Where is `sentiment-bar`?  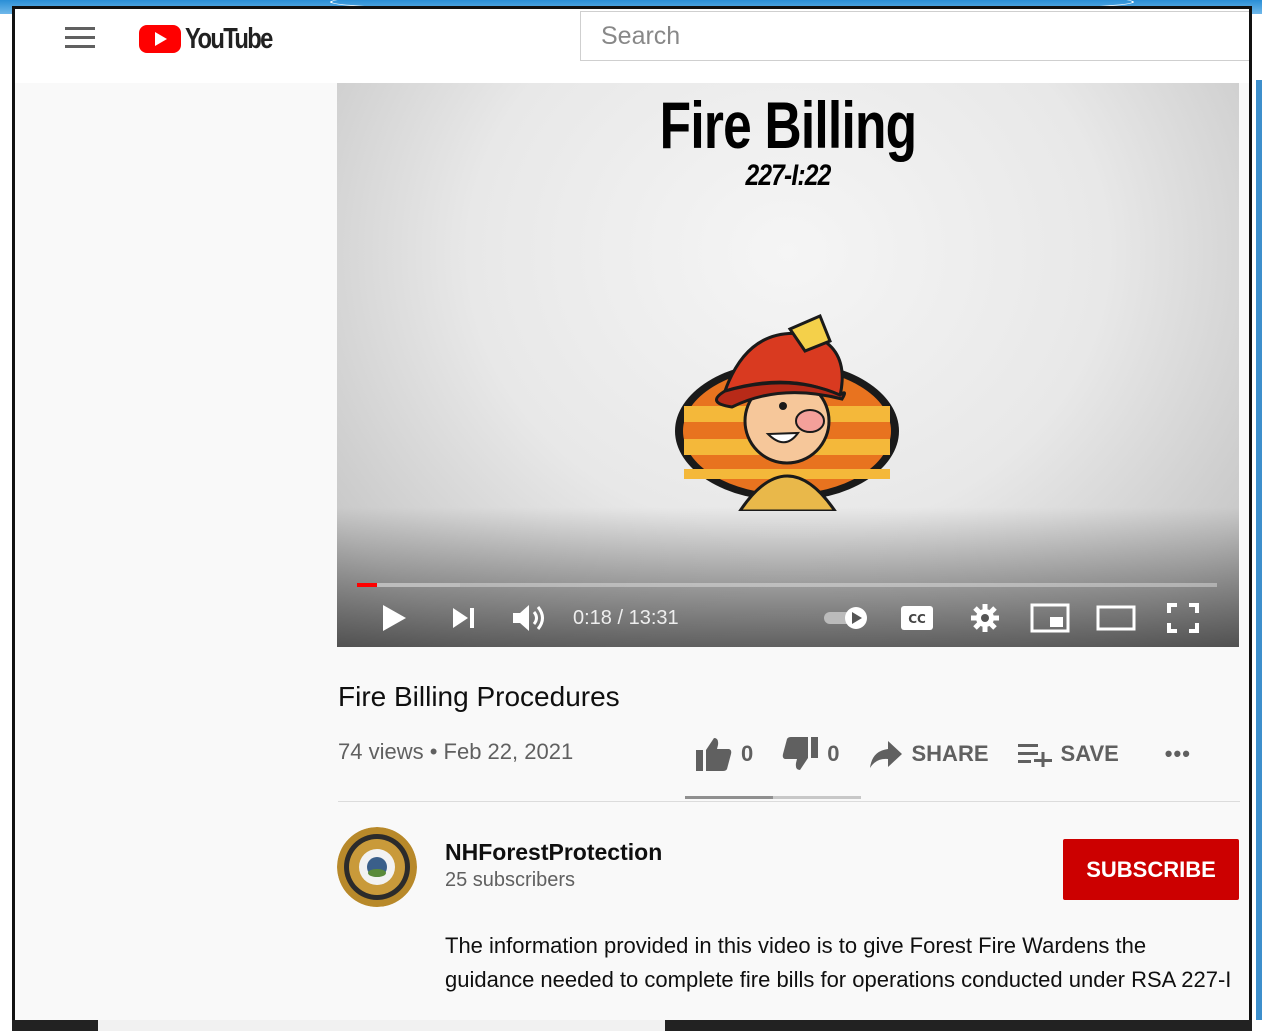
sentiment-bar is located at coordinates (773, 797).